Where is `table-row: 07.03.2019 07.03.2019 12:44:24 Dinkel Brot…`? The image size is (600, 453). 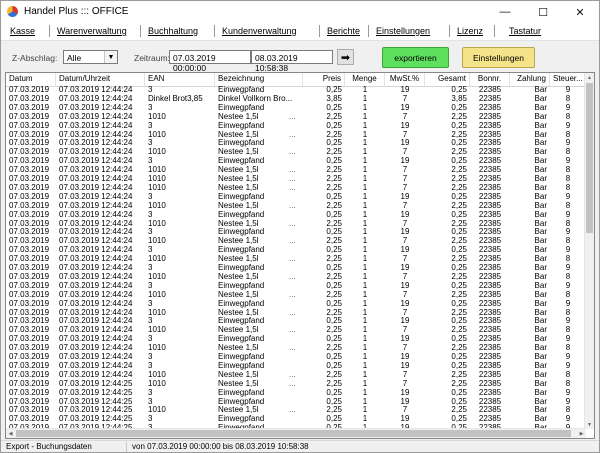
table-row: 07.03.2019 07.03.2019 12:44:24 Dinkel Brot… is located at coordinates (296, 99).